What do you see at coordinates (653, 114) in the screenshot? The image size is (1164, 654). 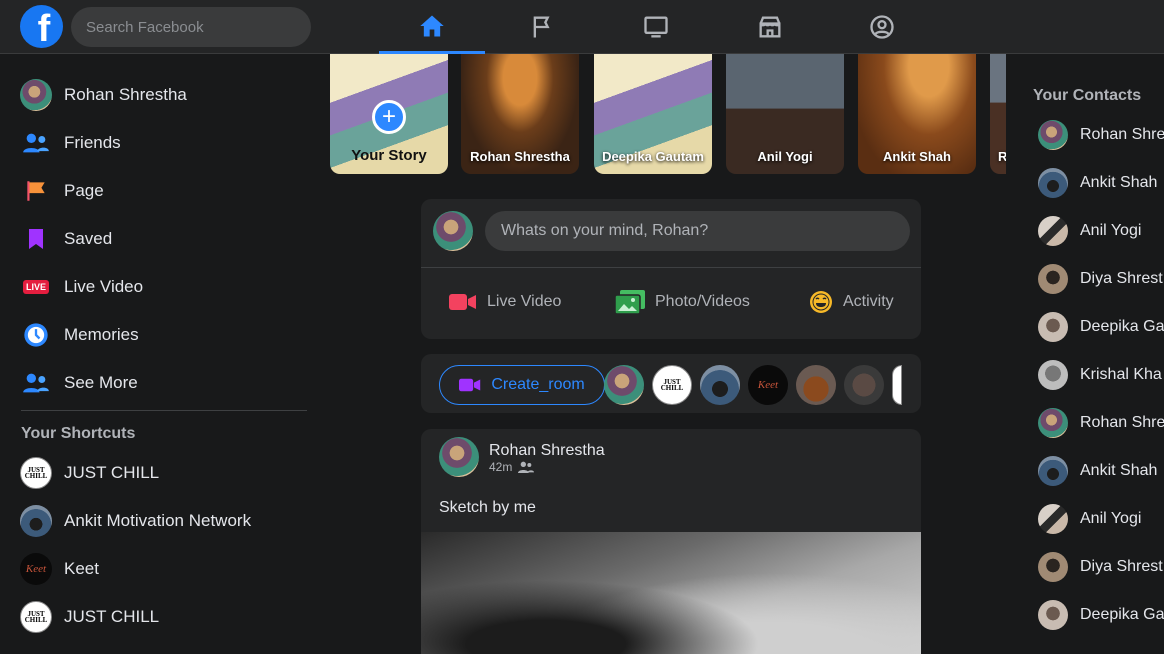 I see `story-card: Deepika Gautam` at bounding box center [653, 114].